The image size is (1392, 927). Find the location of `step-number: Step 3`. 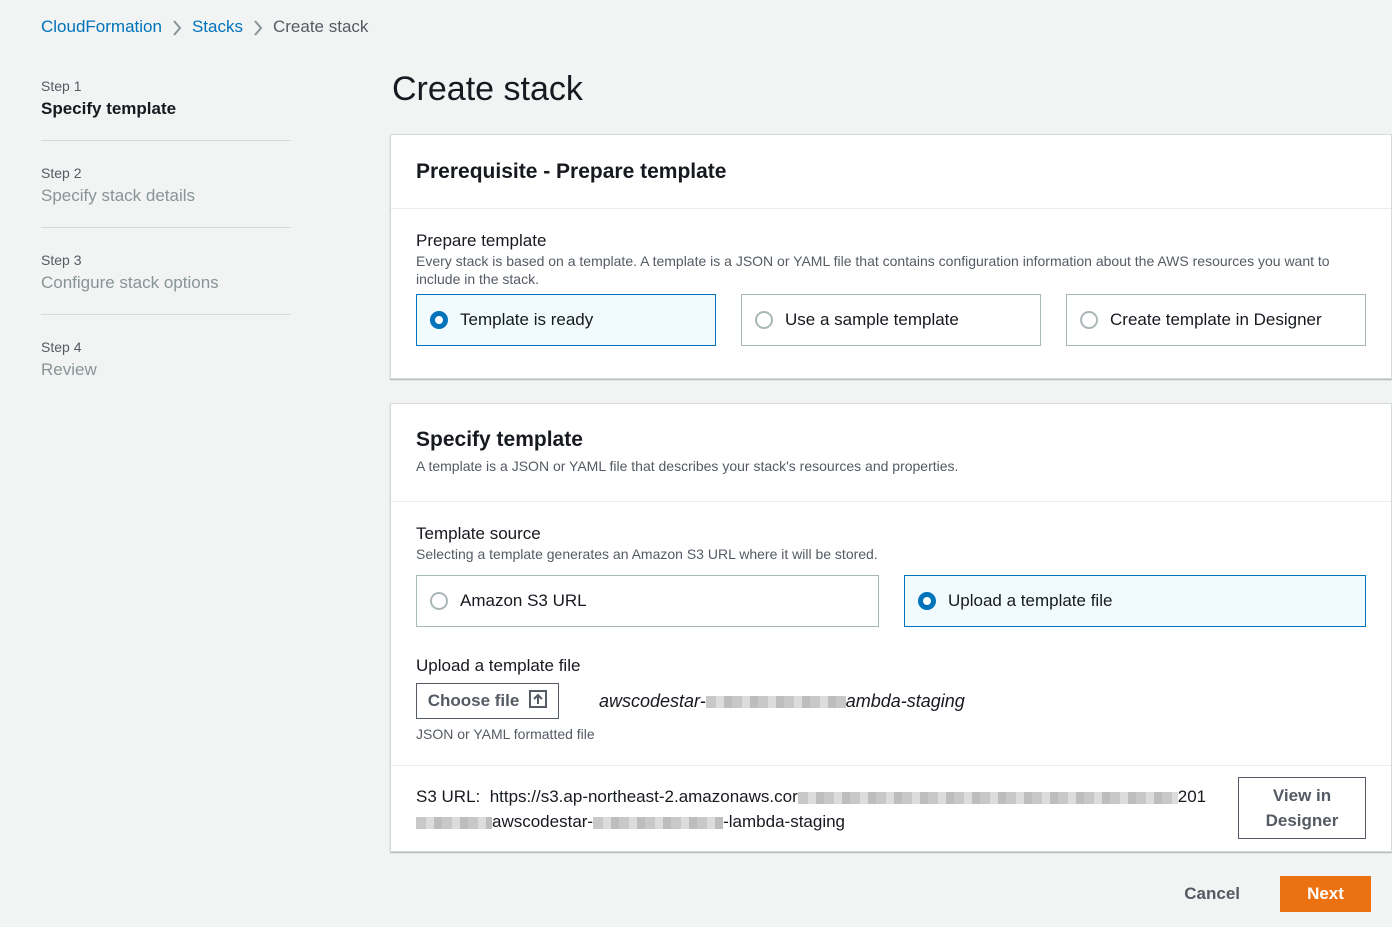

step-number: Step 3 is located at coordinates (61, 260).